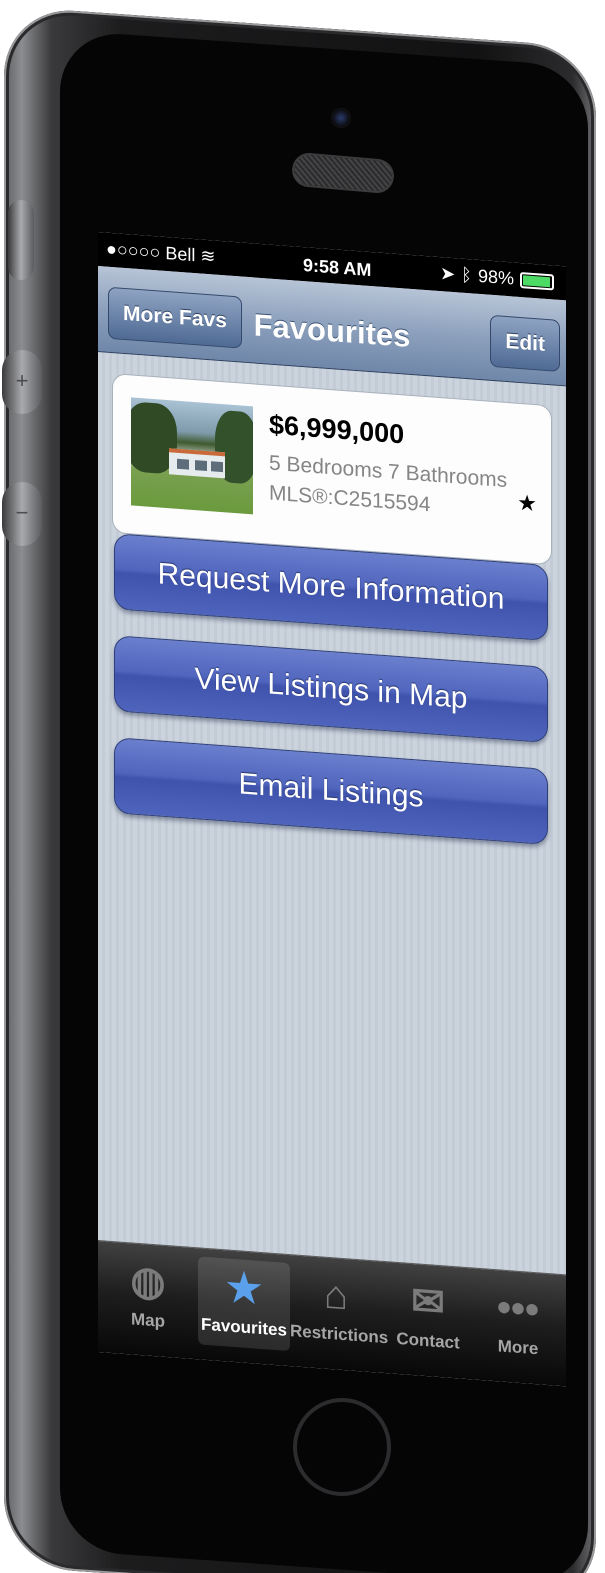  Describe the element at coordinates (337, 268) in the screenshot. I see `status-time: 9:58 AM` at that location.